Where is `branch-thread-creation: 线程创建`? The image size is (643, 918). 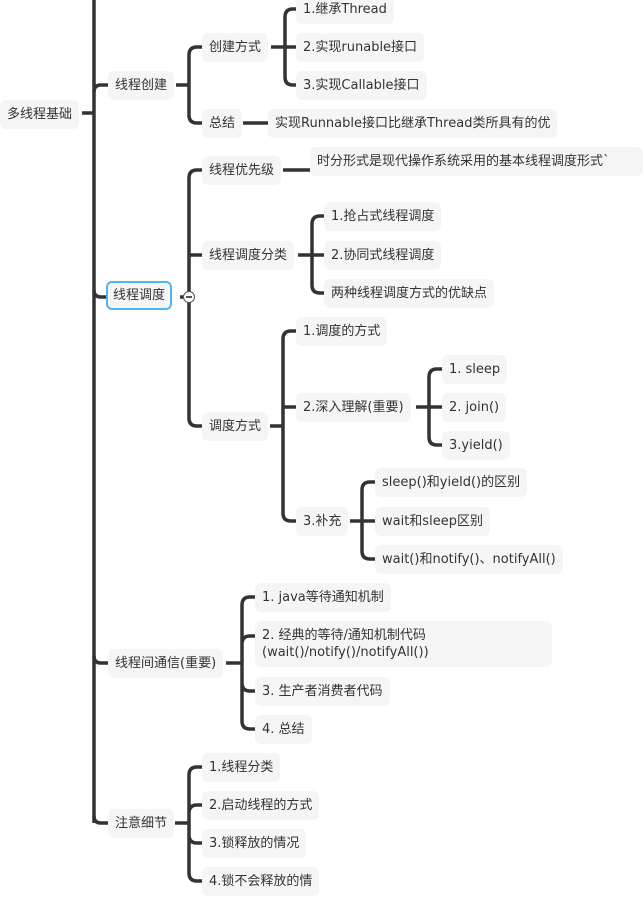 branch-thread-creation: 线程创建 is located at coordinates (141, 85).